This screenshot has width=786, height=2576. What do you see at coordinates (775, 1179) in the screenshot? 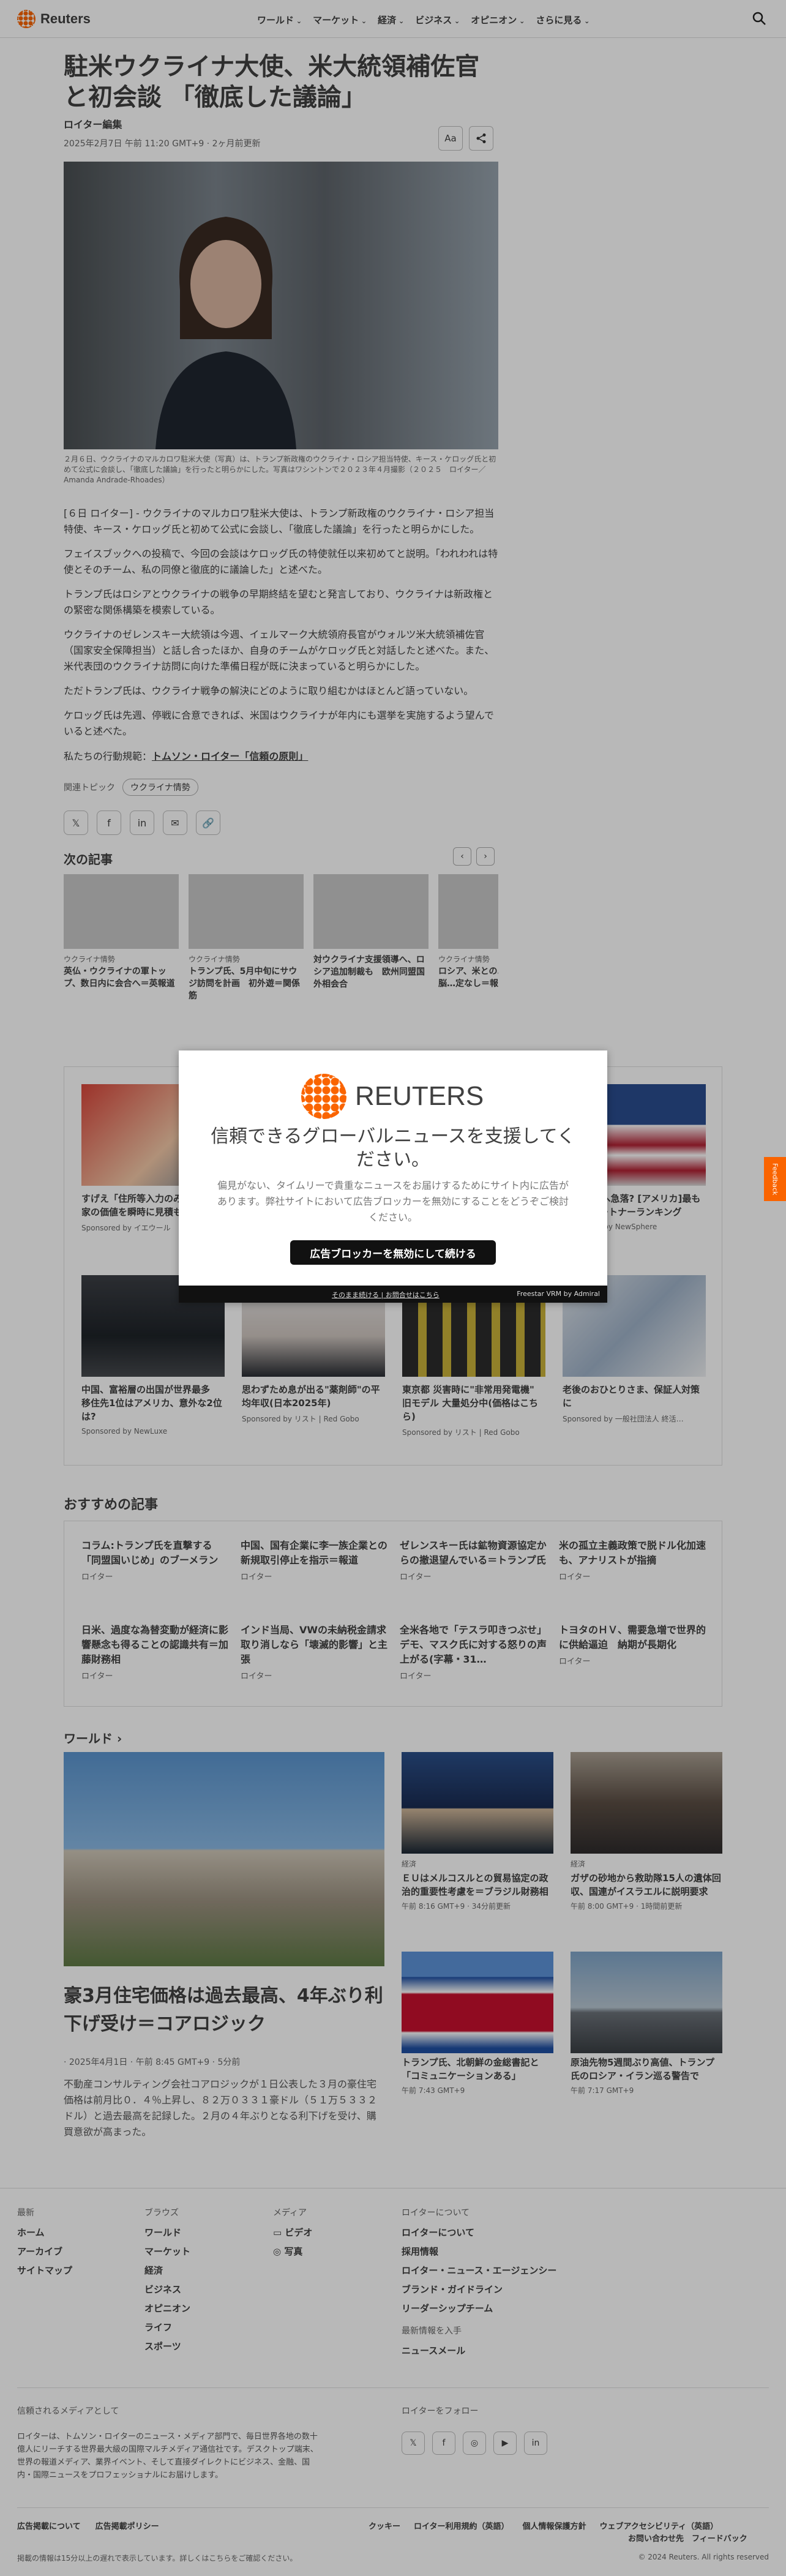
I see `feedback-tab: Feedback` at bounding box center [775, 1179].